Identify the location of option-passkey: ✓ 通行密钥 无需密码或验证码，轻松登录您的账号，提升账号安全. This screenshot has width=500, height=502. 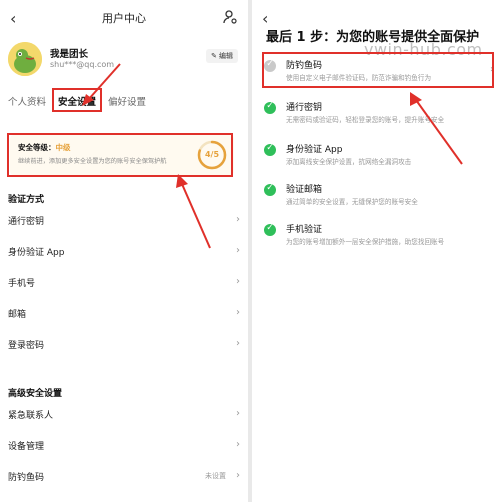
(380, 117).